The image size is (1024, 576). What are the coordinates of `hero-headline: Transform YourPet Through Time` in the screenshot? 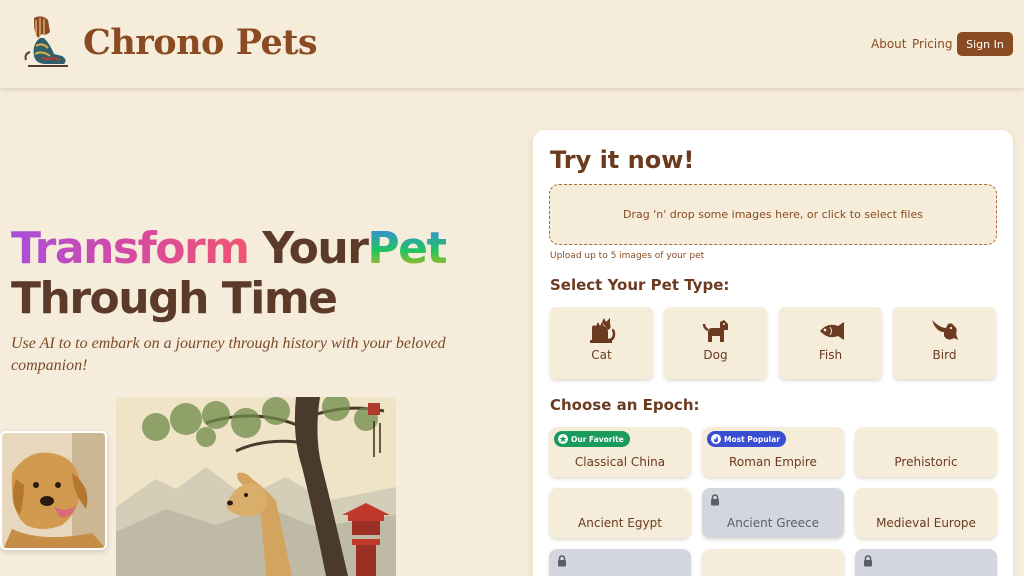 It's located at (229, 273).